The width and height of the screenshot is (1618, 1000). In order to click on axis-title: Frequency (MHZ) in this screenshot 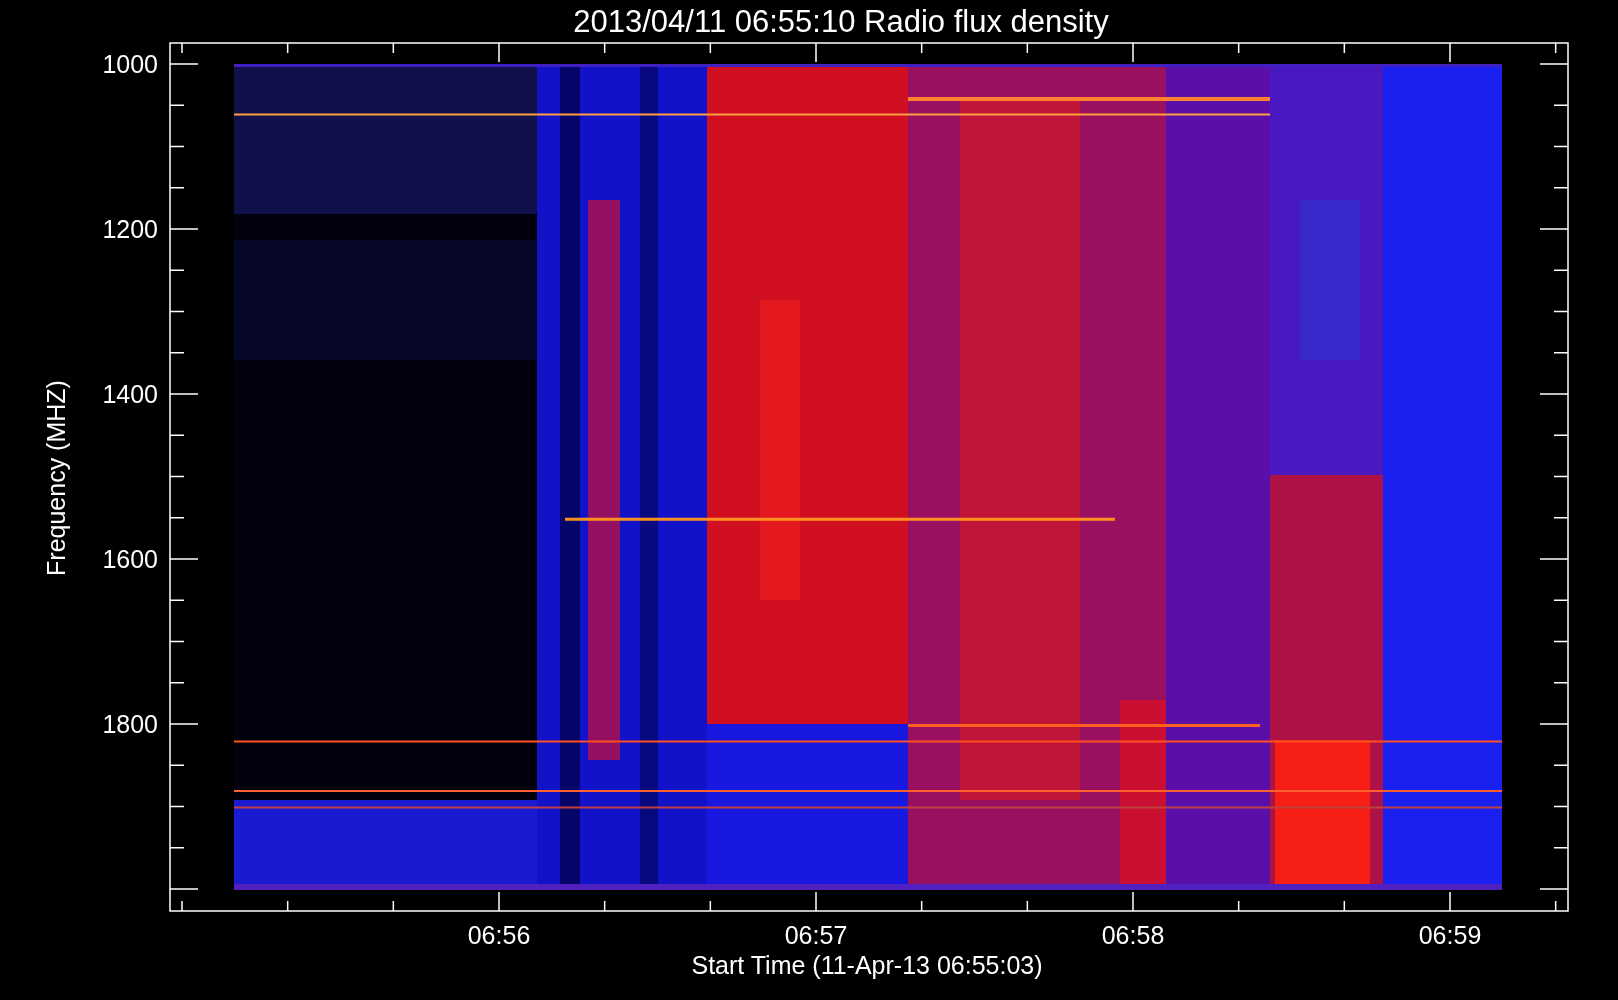, I will do `click(56, 478)`.